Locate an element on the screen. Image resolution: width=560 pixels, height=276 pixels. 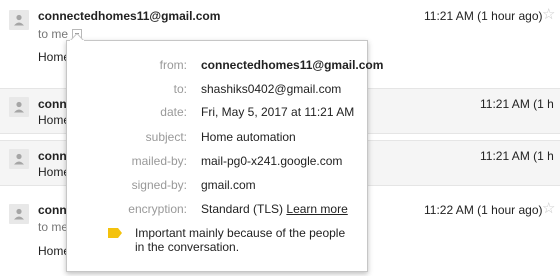
popup-caret is located at coordinates (77, 37).